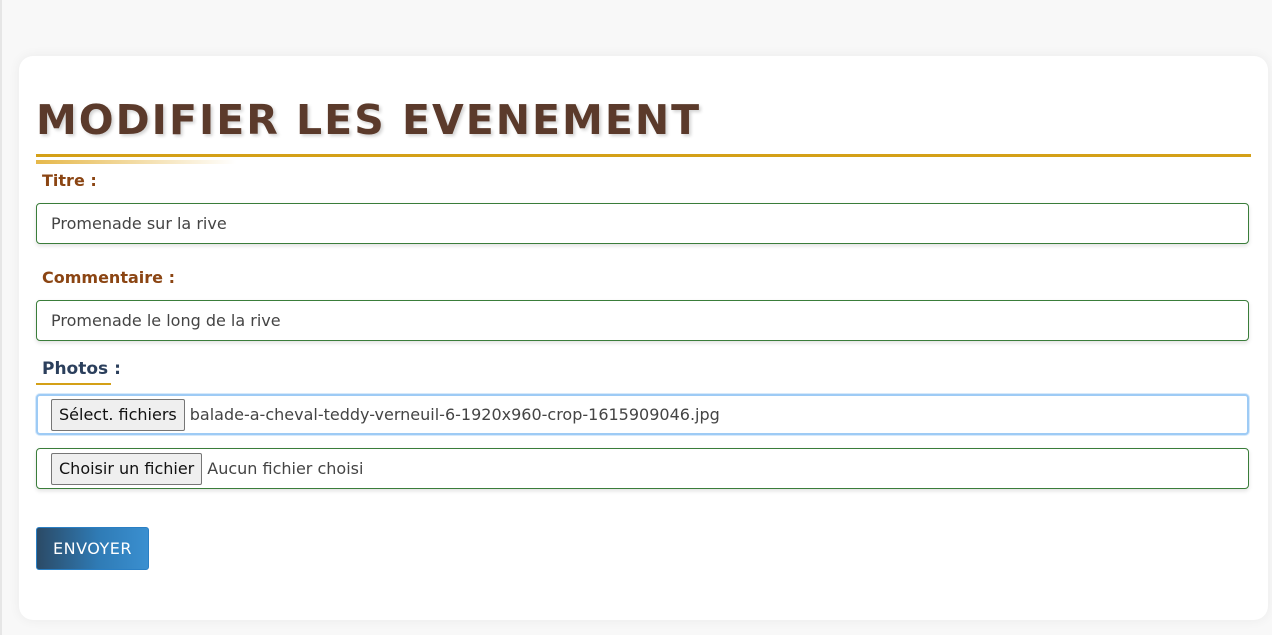 Image resolution: width=1272 pixels, height=635 pixels. Describe the element at coordinates (81, 369) in the screenshot. I see `photos-label: Photos :` at that location.